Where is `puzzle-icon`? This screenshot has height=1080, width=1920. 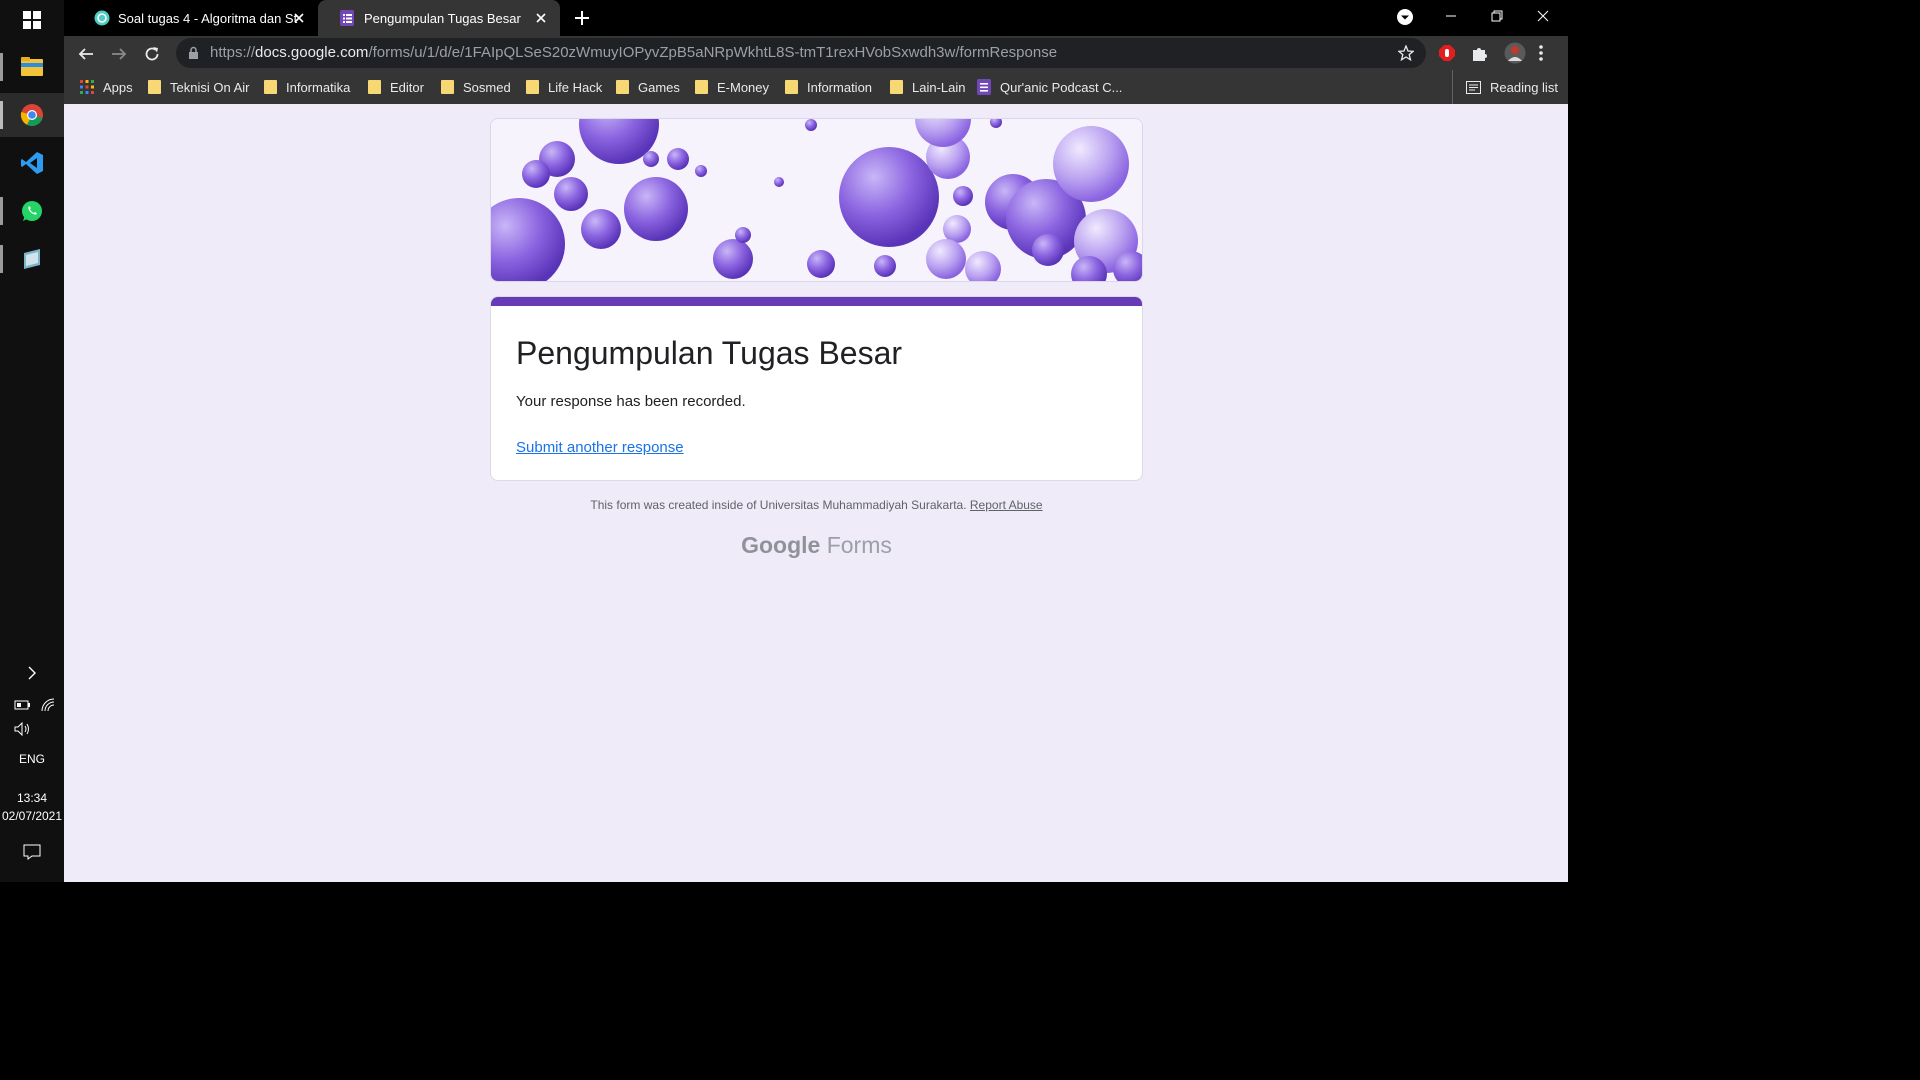 puzzle-icon is located at coordinates (1480, 54).